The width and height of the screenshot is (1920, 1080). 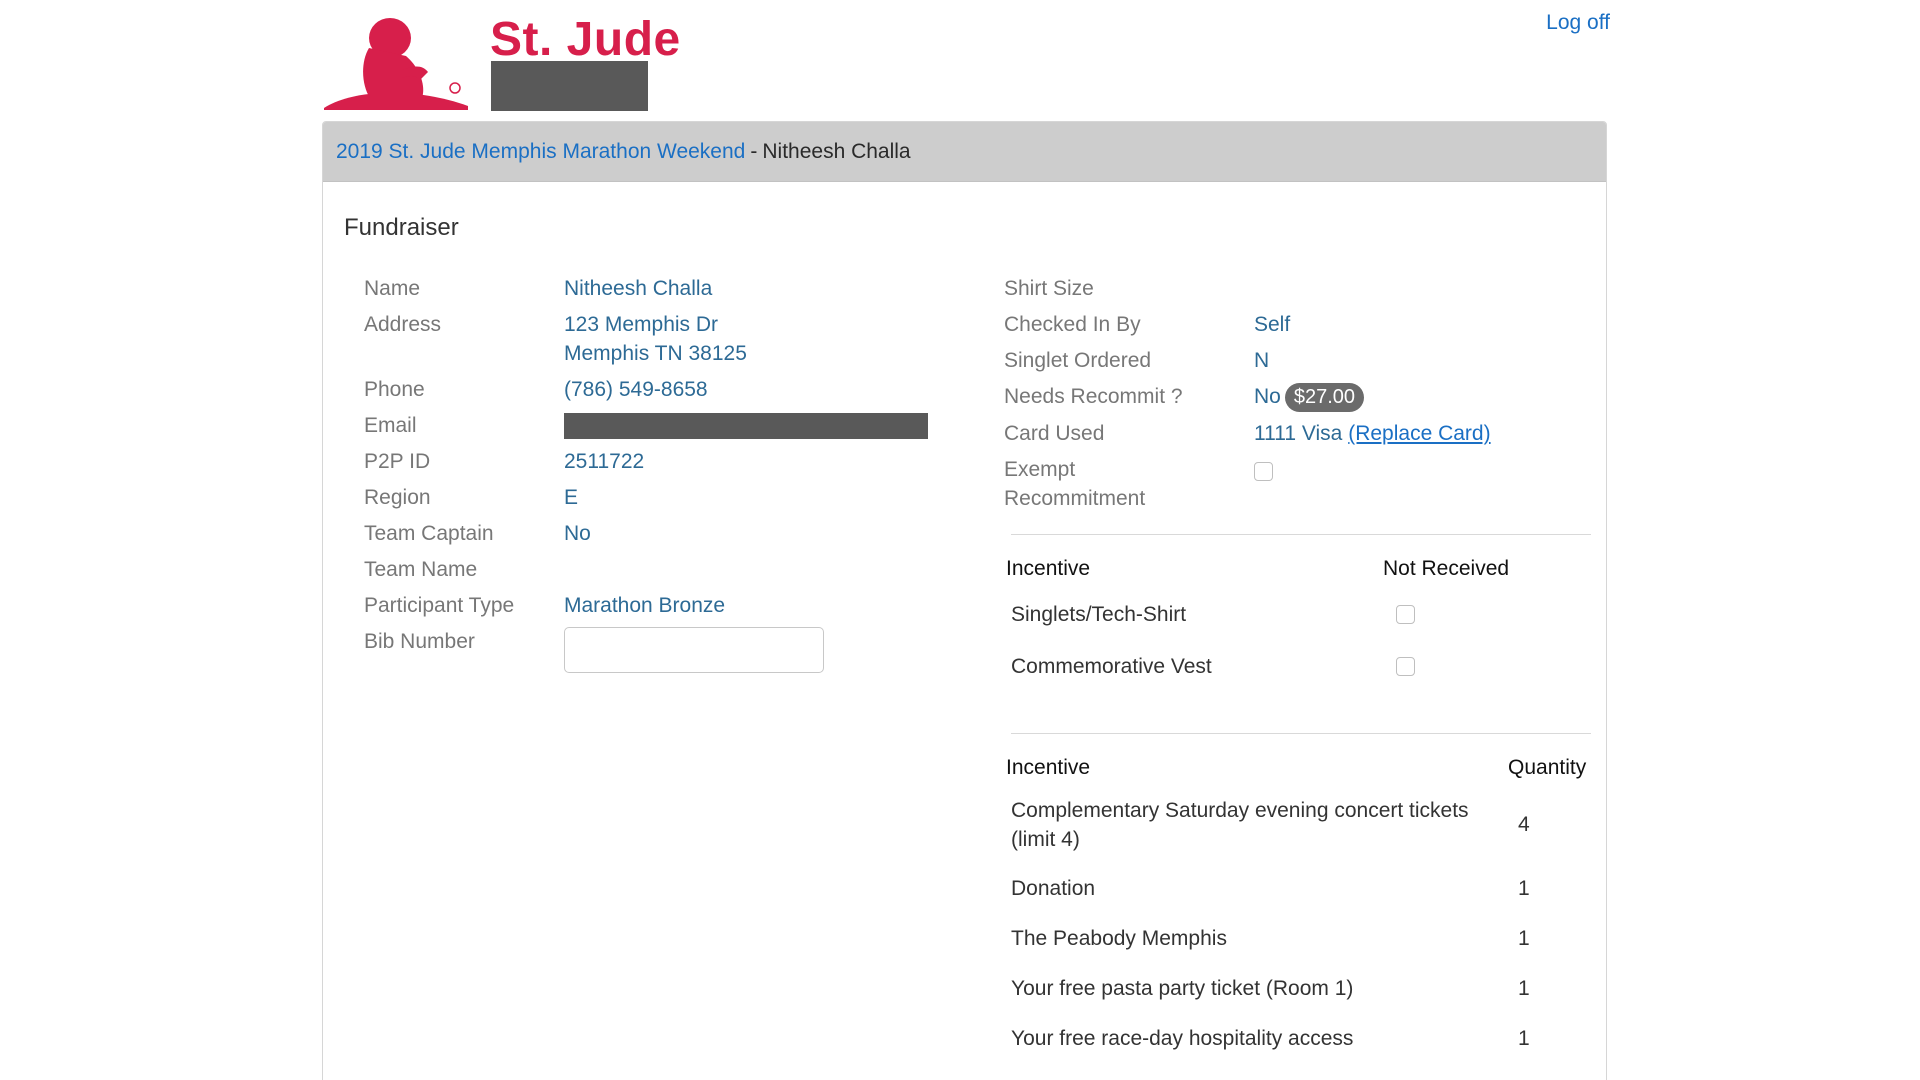 I want to click on recommit-value: No, so click(x=1267, y=396).